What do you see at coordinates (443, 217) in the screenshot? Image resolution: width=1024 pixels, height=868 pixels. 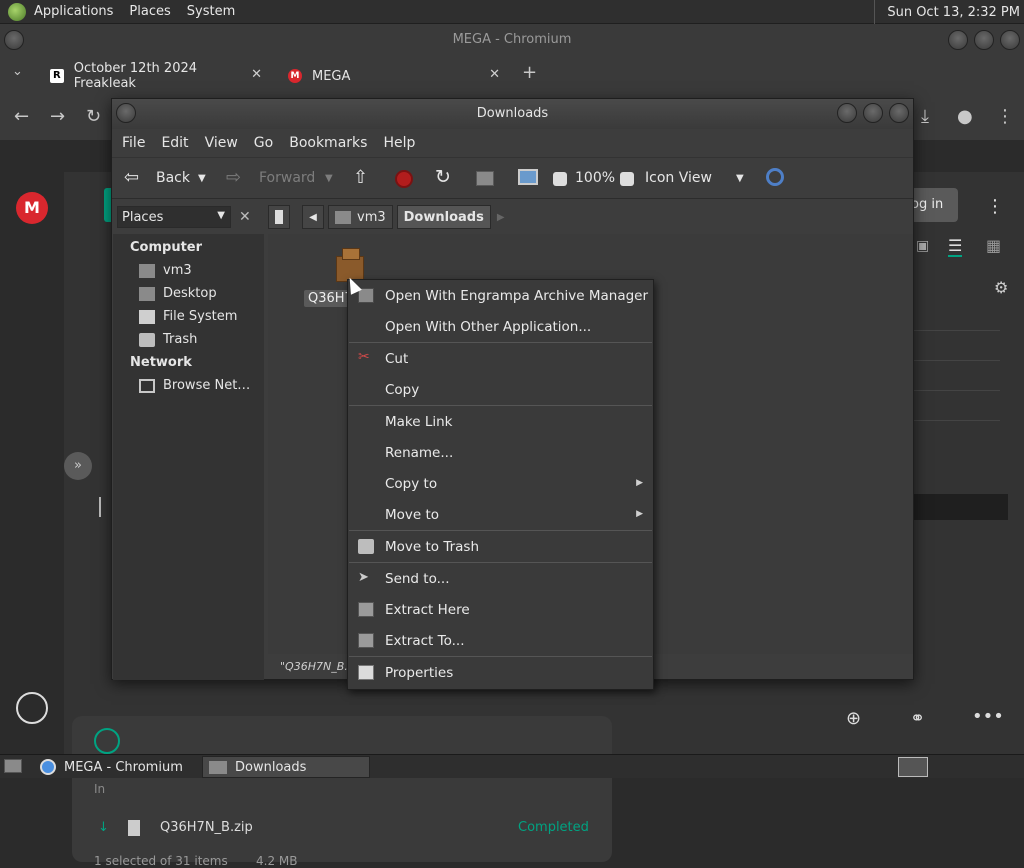 I see `path-button-downloads: Downloads` at bounding box center [443, 217].